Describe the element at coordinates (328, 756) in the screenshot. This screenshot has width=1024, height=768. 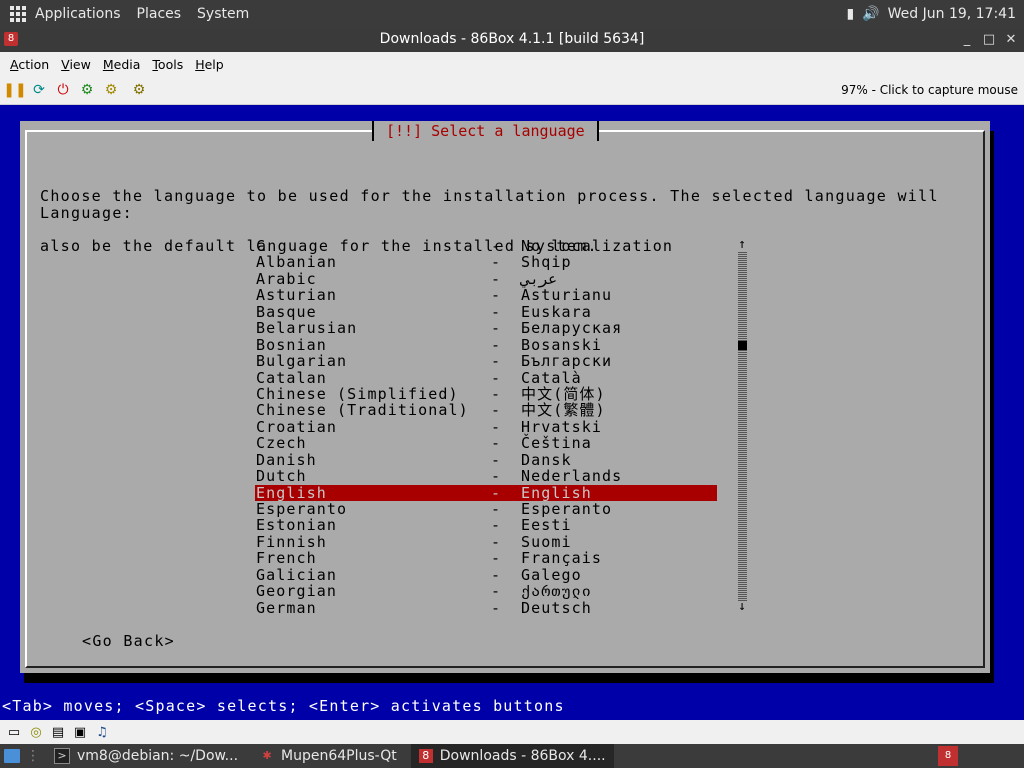
I see `task-mupen: ✱ Mupen64Plus-Qt` at that location.